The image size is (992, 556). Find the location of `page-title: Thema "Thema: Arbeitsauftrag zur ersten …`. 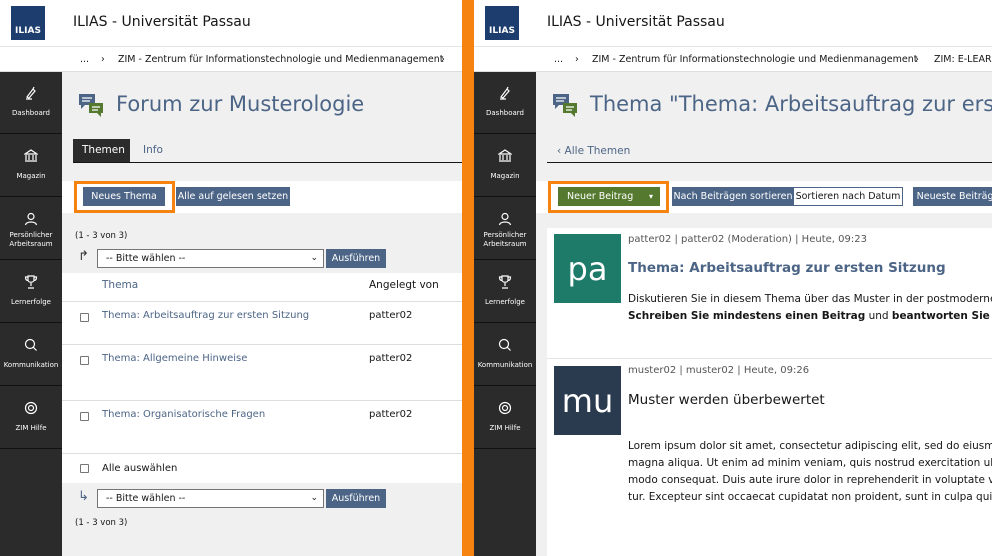

page-title: Thema "Thema: Arbeitsauftrag zur ersten … is located at coordinates (791, 104).